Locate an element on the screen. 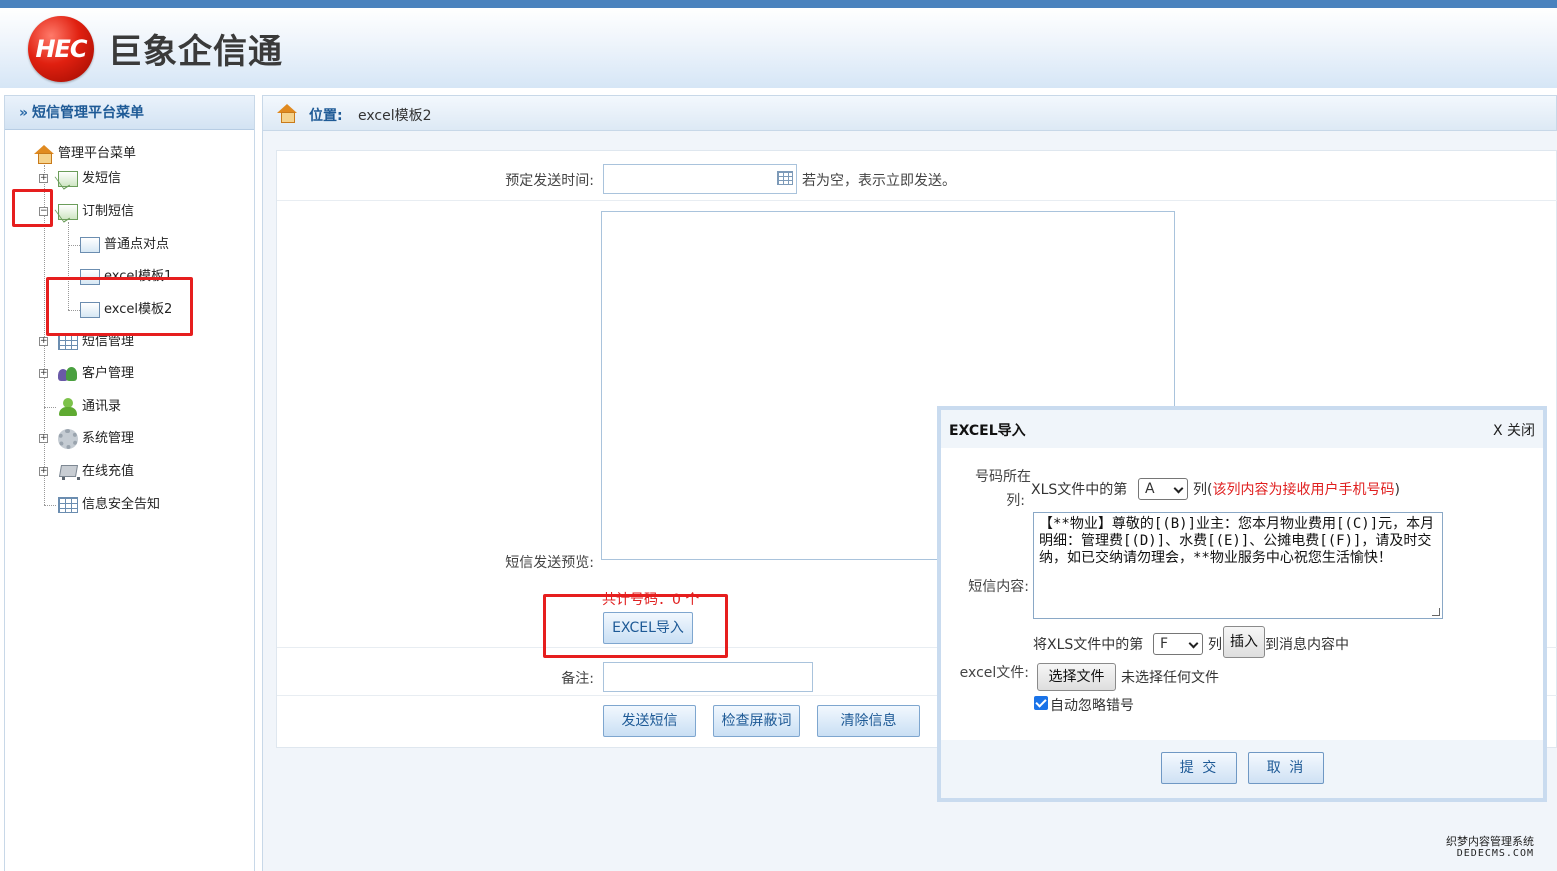 The width and height of the screenshot is (1557, 871). watermark-line2: DEDECMS.COM is located at coordinates (1495, 853).